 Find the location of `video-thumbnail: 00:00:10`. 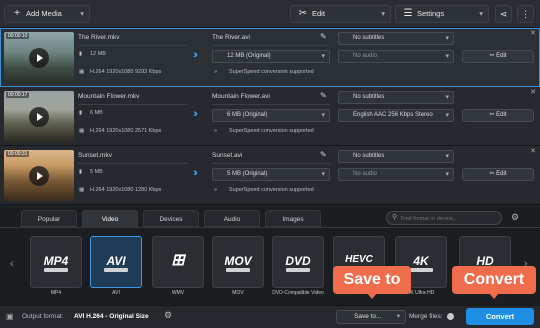

video-thumbnail: 00:00:10 is located at coordinates (39, 57).